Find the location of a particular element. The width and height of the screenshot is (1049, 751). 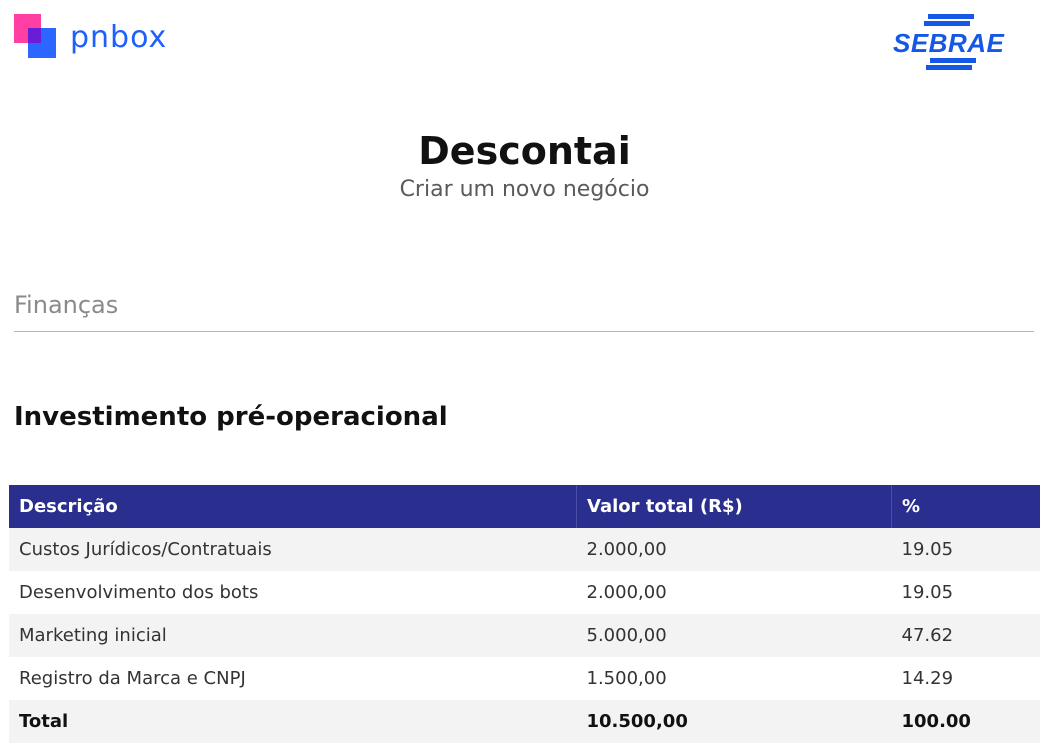

cell-description: Registro da Marca e CNPJ is located at coordinates (293, 678).